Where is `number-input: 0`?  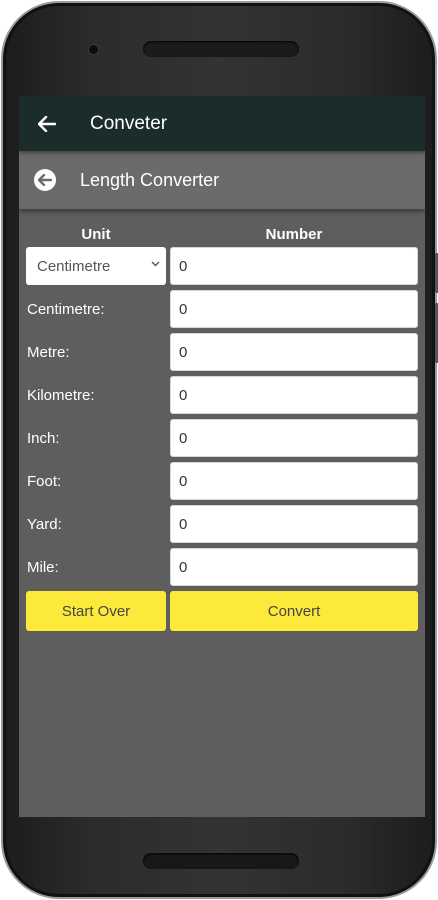
number-input: 0 is located at coordinates (294, 266).